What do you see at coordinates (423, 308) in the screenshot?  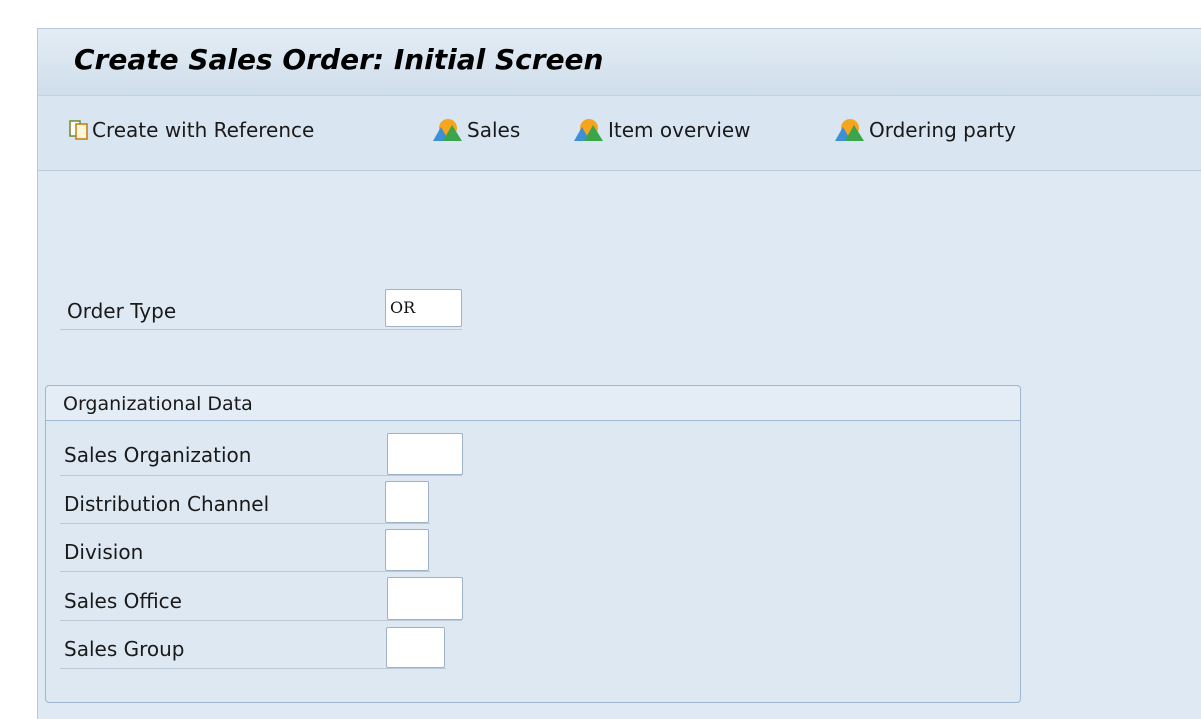 I see `order-type-input: OR` at bounding box center [423, 308].